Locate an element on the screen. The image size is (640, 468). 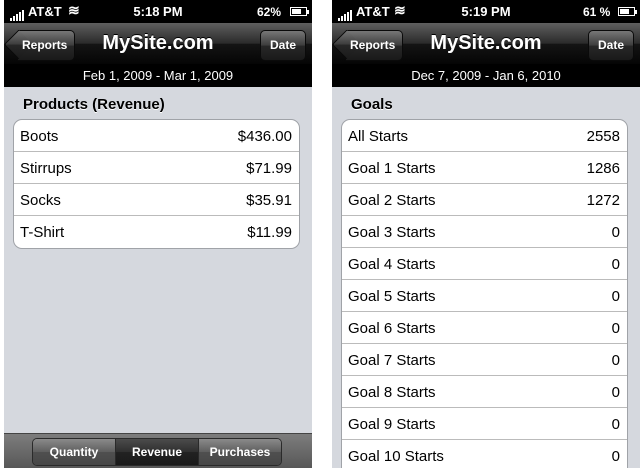
row-label: Goal 3 Starts is located at coordinates (392, 232).